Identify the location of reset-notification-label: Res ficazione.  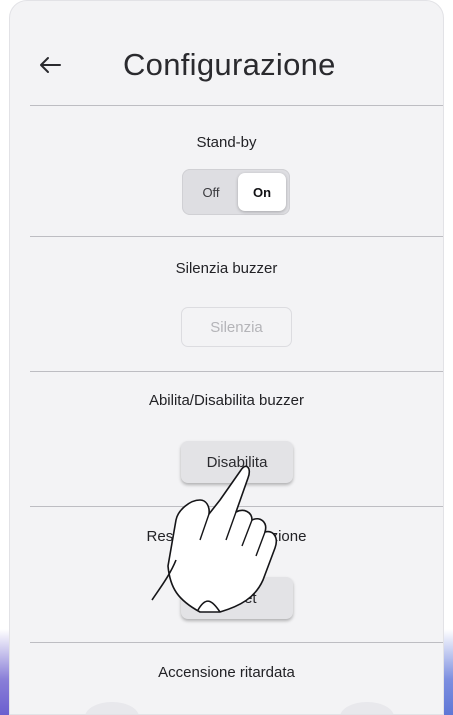
(226, 536).